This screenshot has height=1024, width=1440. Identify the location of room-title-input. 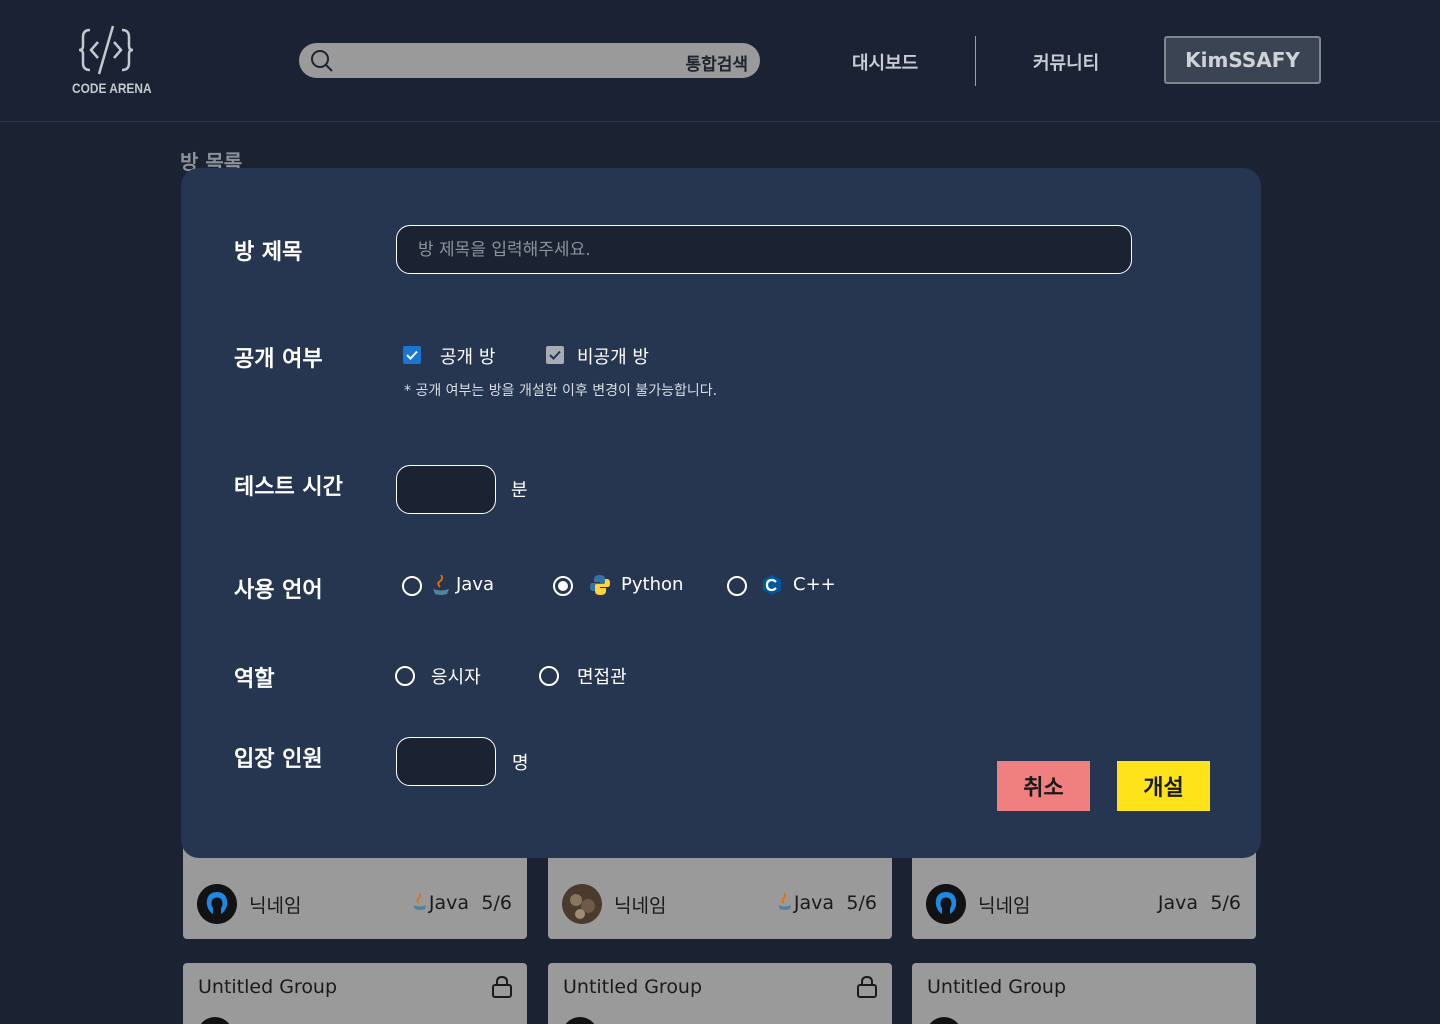
(764, 249).